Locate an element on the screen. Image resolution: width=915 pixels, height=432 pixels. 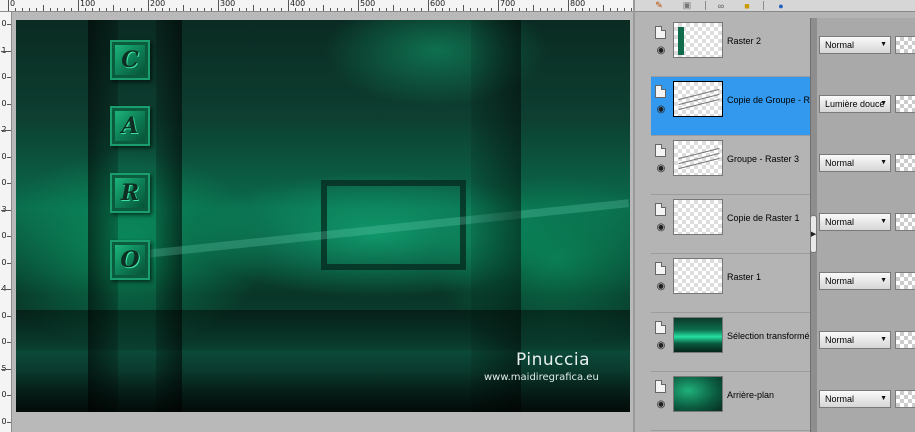
watermark-name: Pinuccia is located at coordinates (553, 360).